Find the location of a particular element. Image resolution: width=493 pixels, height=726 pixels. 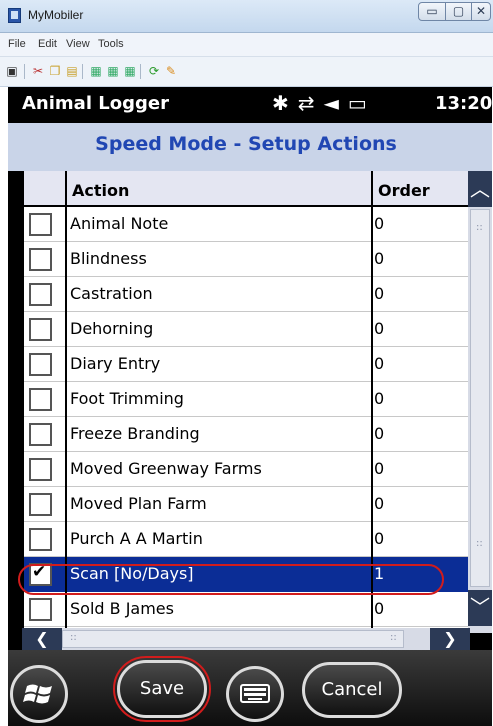

horizontal-scroll-thumb is located at coordinates (233, 639).